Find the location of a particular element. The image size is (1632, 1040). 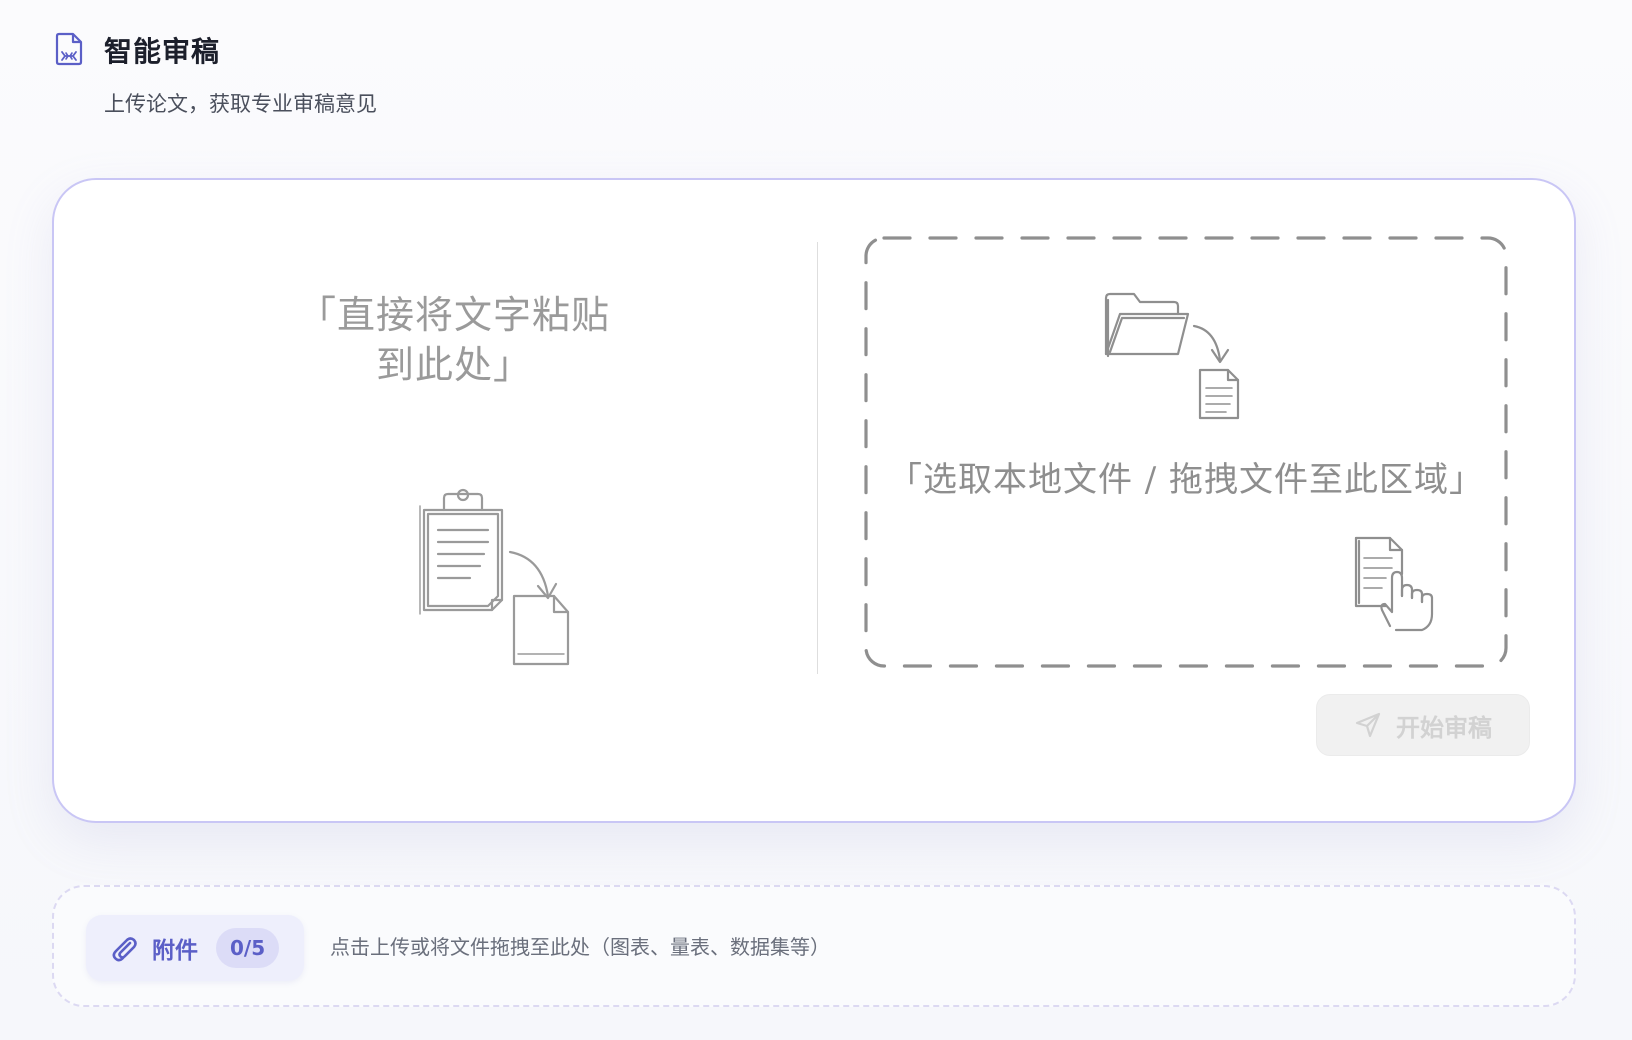

folder-to-file-icon is located at coordinates (1172, 356).